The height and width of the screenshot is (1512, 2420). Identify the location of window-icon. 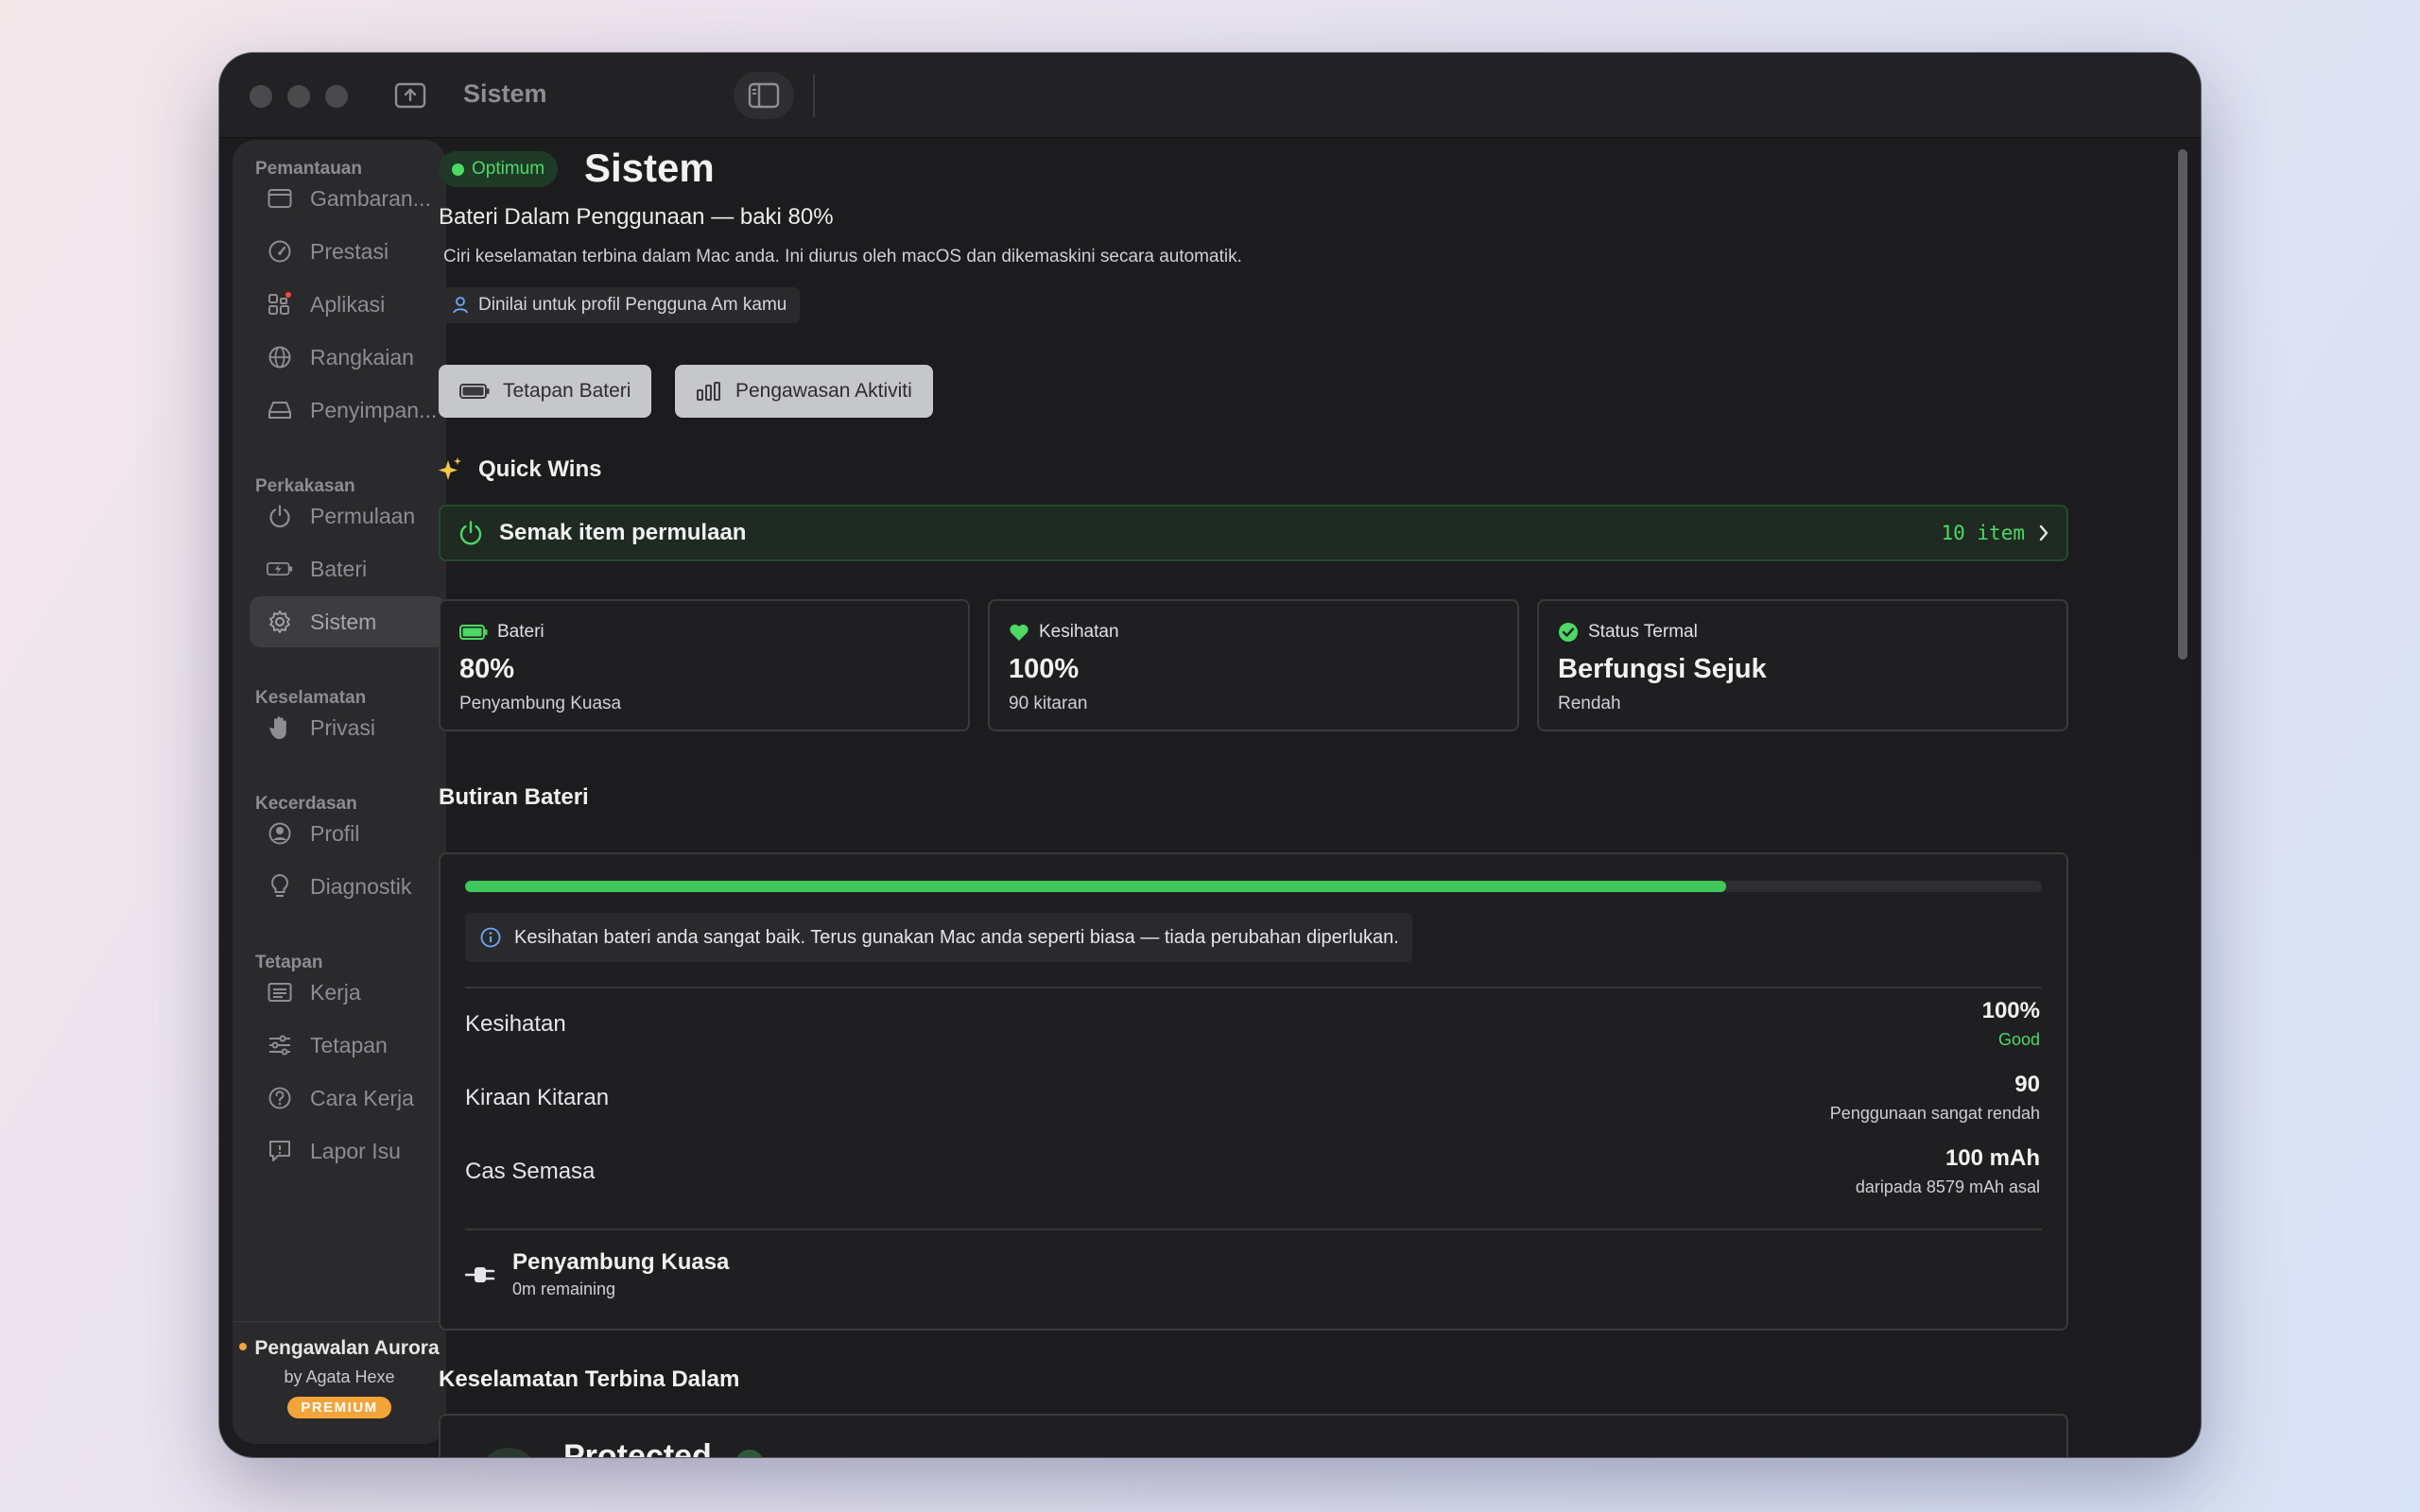
(280, 198).